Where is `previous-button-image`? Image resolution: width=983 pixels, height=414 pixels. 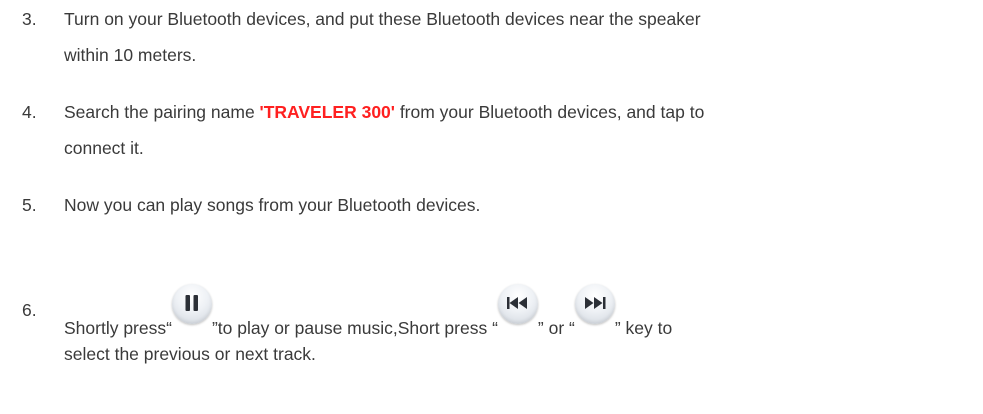
previous-button-image is located at coordinates (517, 304).